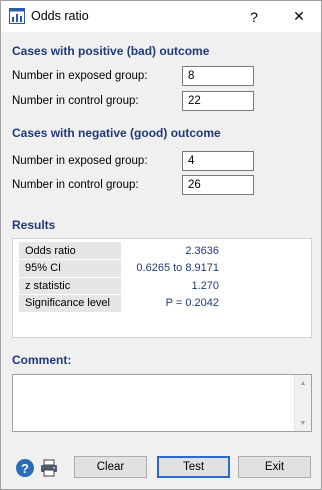  Describe the element at coordinates (162, 403) in the screenshot. I see `comment-textarea` at that location.